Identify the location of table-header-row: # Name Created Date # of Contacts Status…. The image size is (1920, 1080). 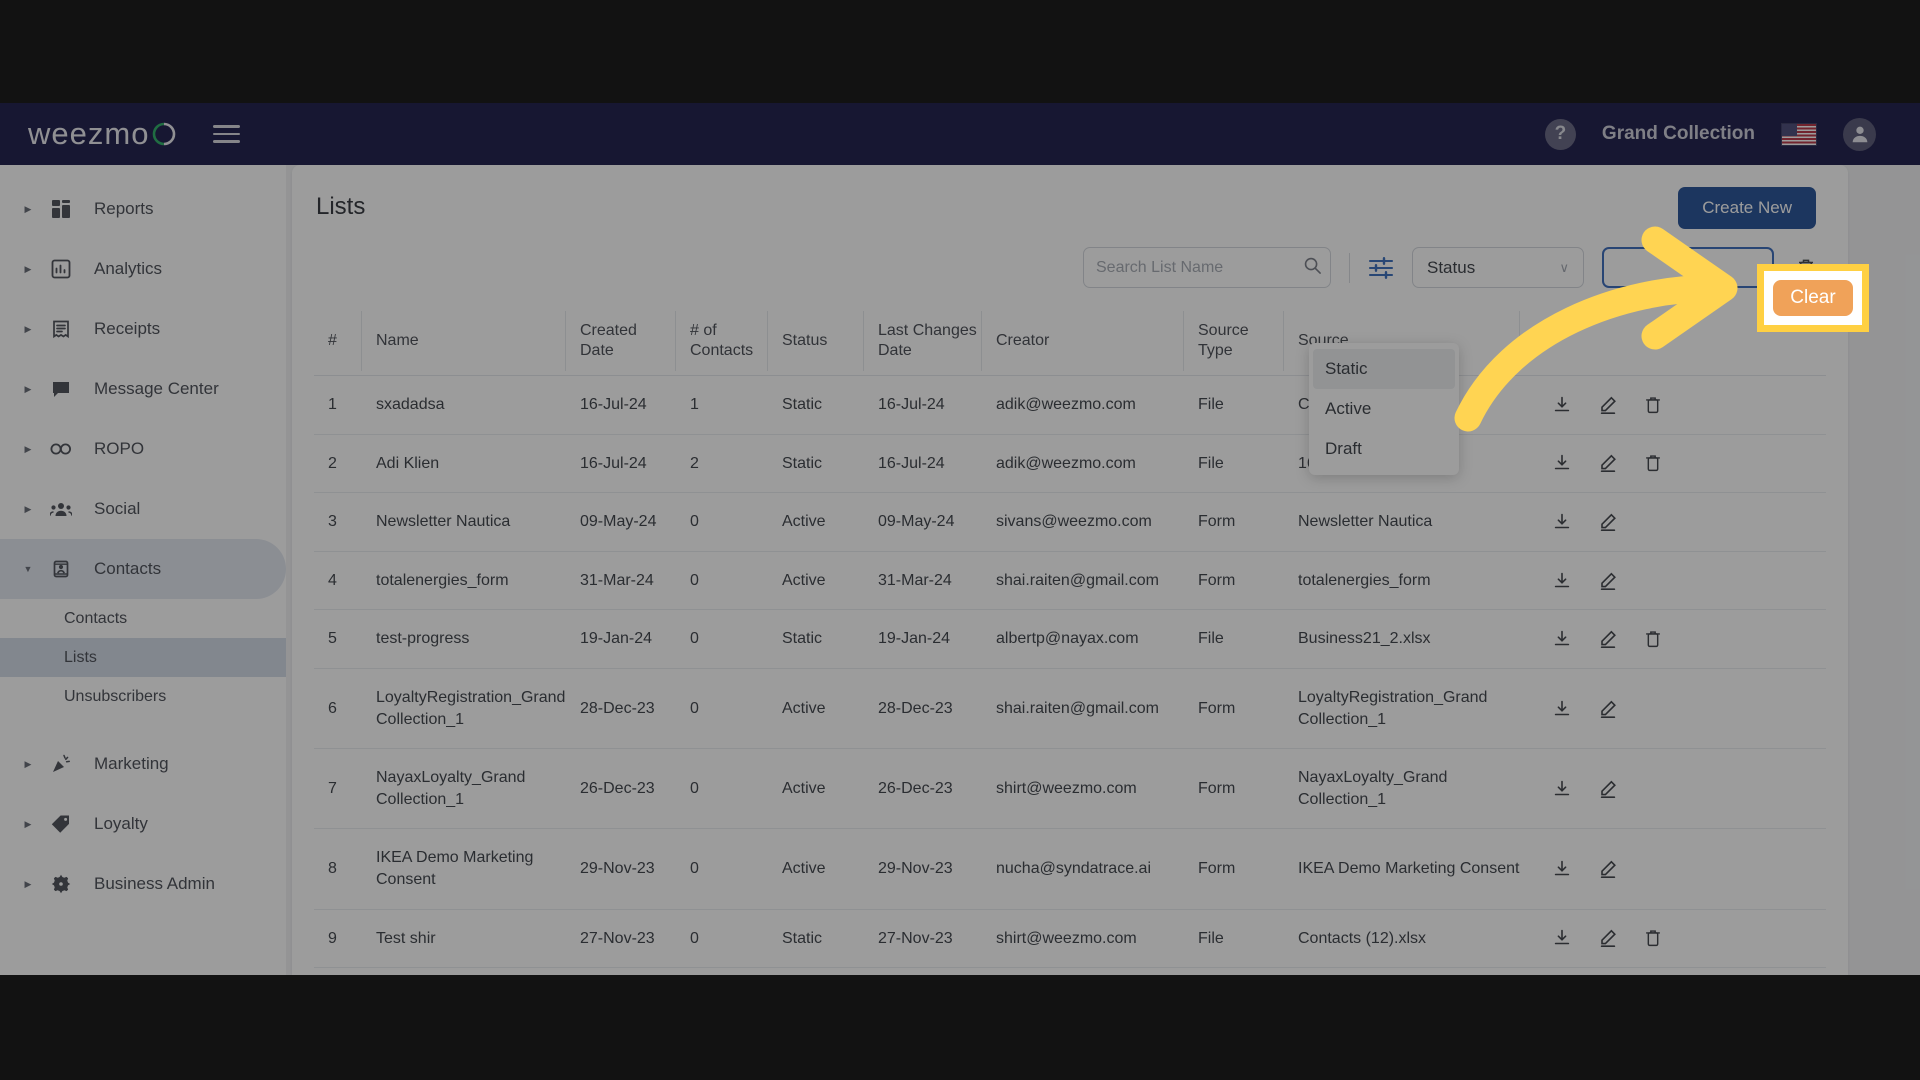
(1070, 343).